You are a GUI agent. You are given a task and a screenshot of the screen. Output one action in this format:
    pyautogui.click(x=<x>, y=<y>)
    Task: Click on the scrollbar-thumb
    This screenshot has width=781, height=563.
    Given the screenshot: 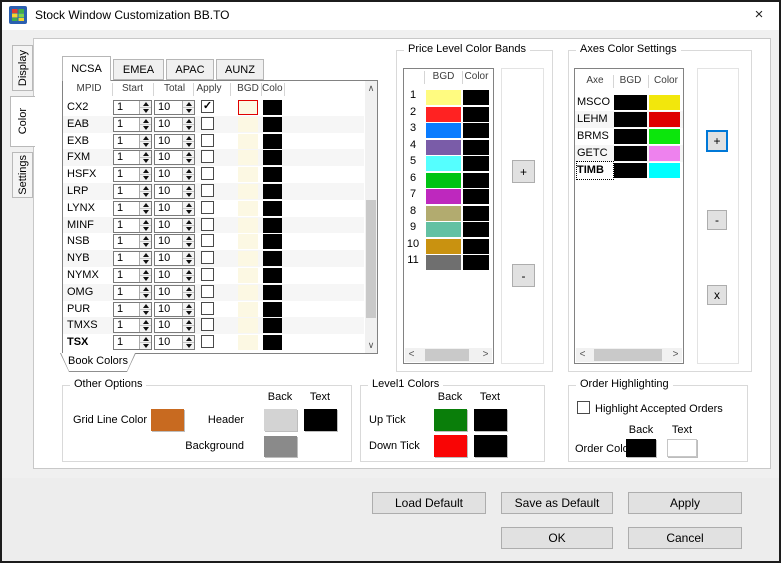 What is the action you would take?
    pyautogui.click(x=447, y=355)
    